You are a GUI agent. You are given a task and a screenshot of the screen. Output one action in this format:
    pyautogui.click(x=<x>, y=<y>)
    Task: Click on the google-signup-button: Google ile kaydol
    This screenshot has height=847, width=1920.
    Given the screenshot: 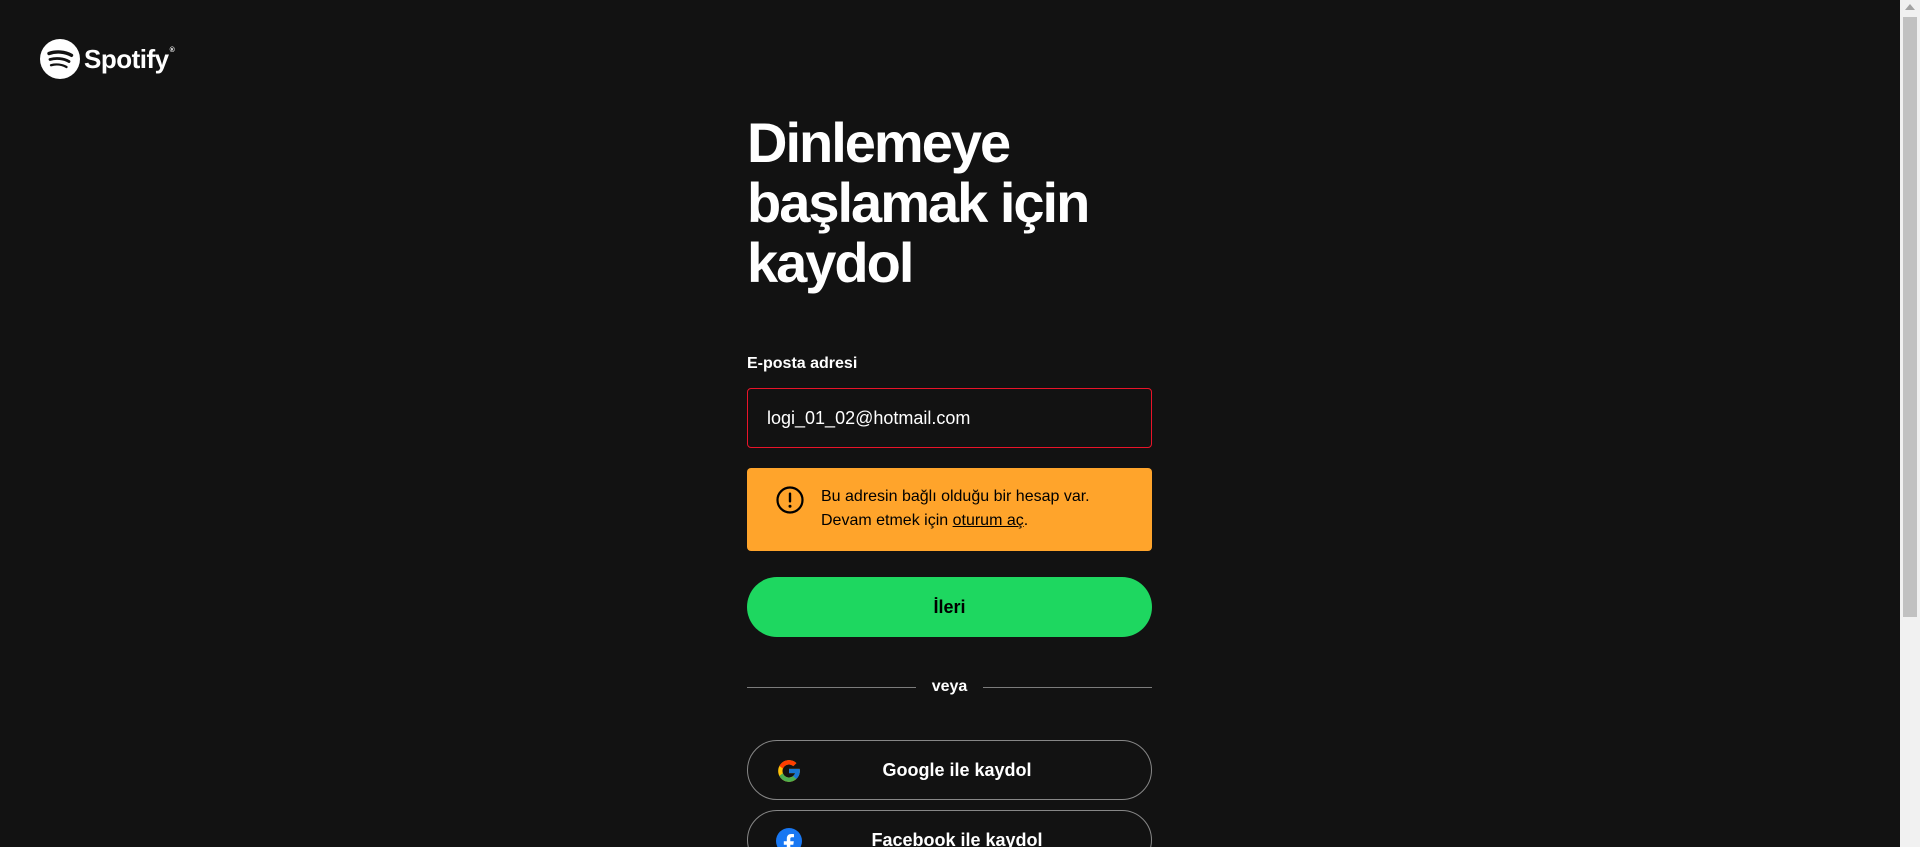 What is the action you would take?
    pyautogui.click(x=949, y=770)
    